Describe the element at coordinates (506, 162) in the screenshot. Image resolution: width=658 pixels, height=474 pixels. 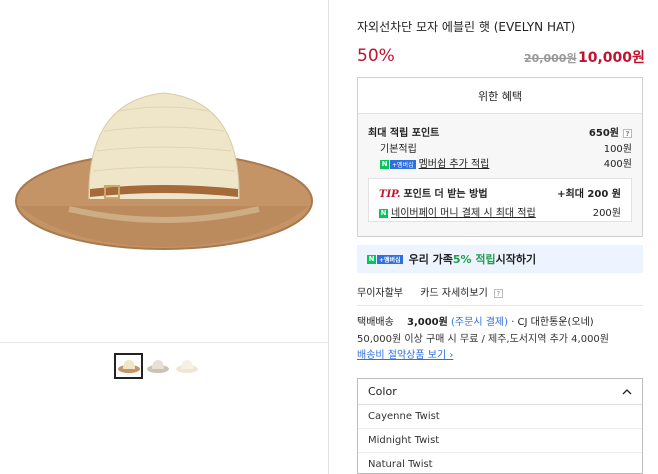
I see `membership-points-row: N +멤버십 멤버쉽 추가 적립 400원` at that location.